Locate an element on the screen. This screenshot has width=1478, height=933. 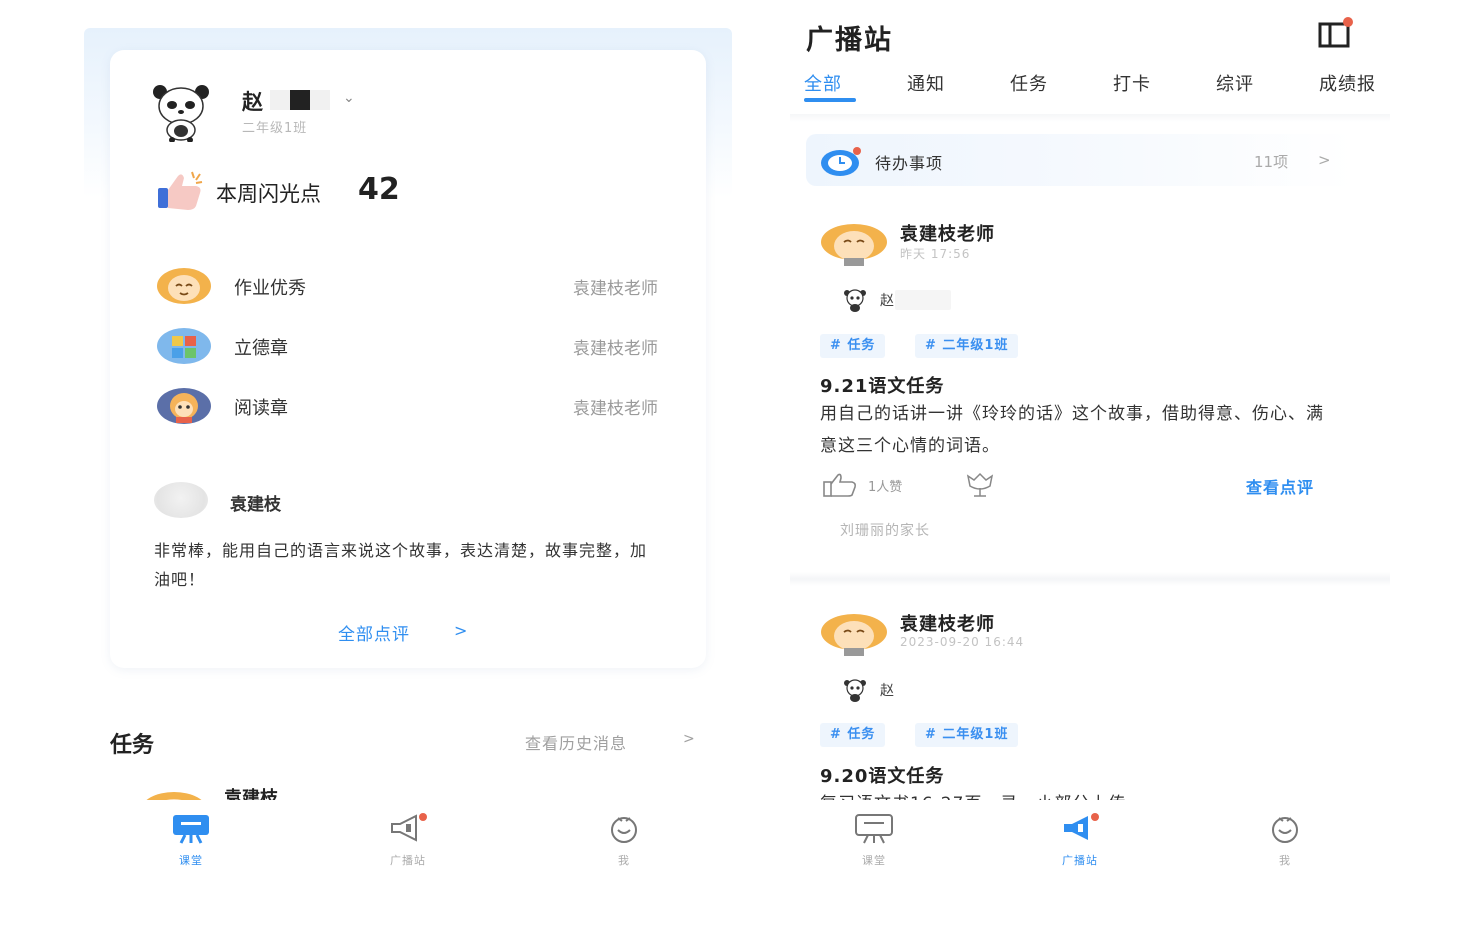
tab-notice: 通知 is located at coordinates (926, 83).